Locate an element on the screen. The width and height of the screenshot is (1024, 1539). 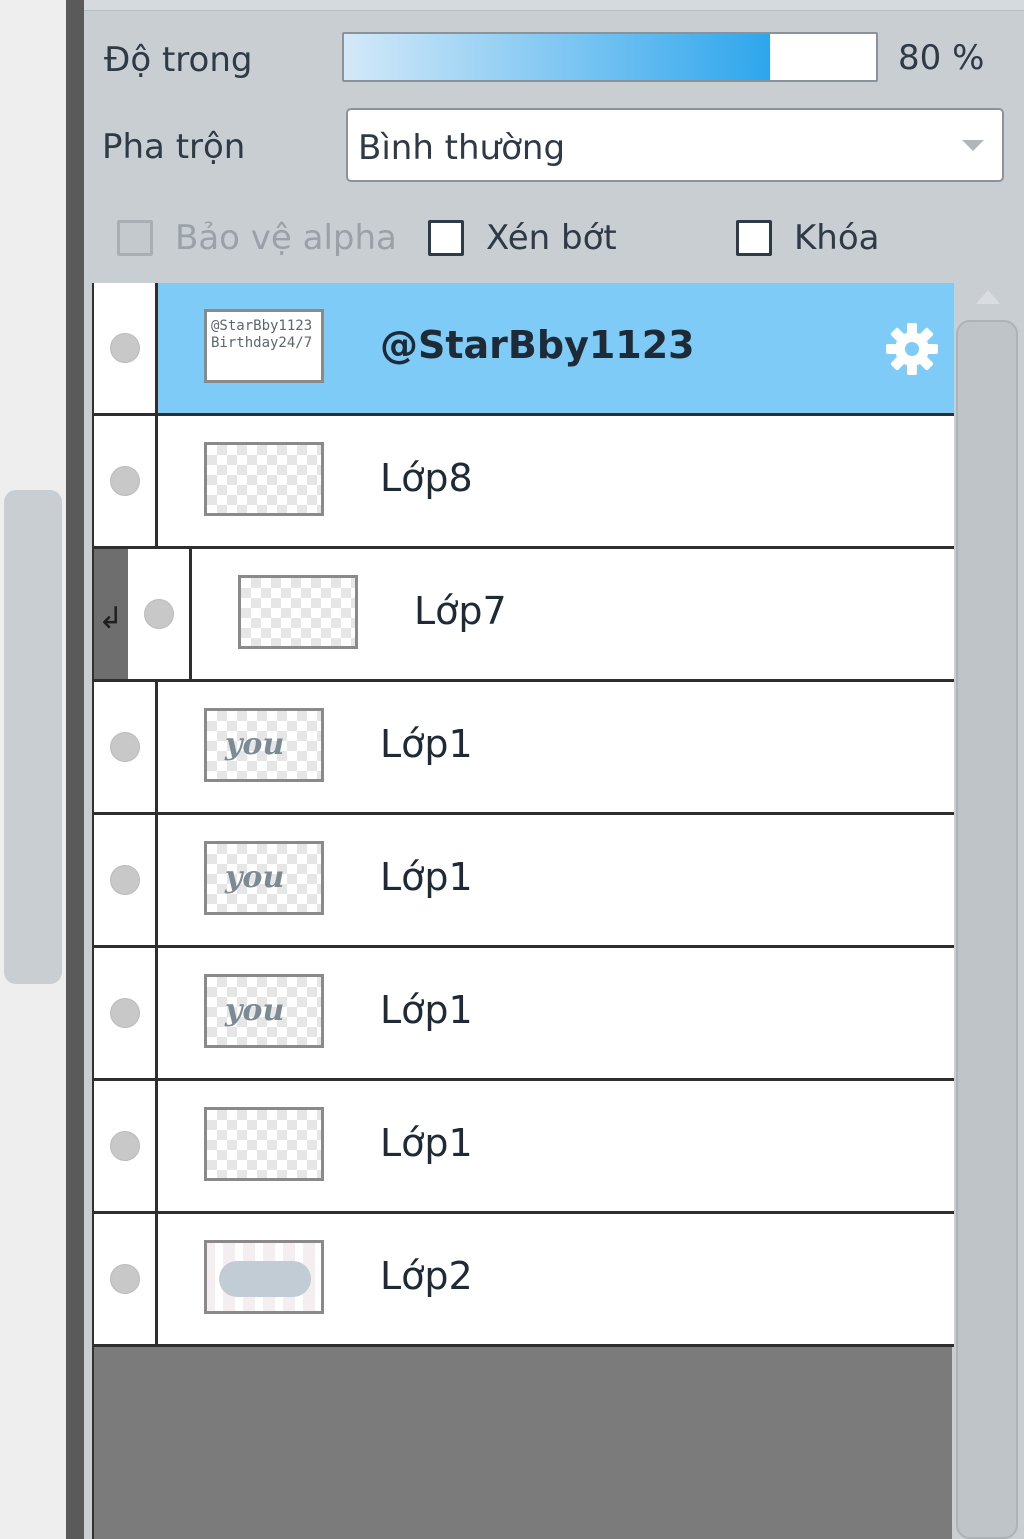
thumbnail-line: @StarBby1123 is located at coordinates (262, 326).